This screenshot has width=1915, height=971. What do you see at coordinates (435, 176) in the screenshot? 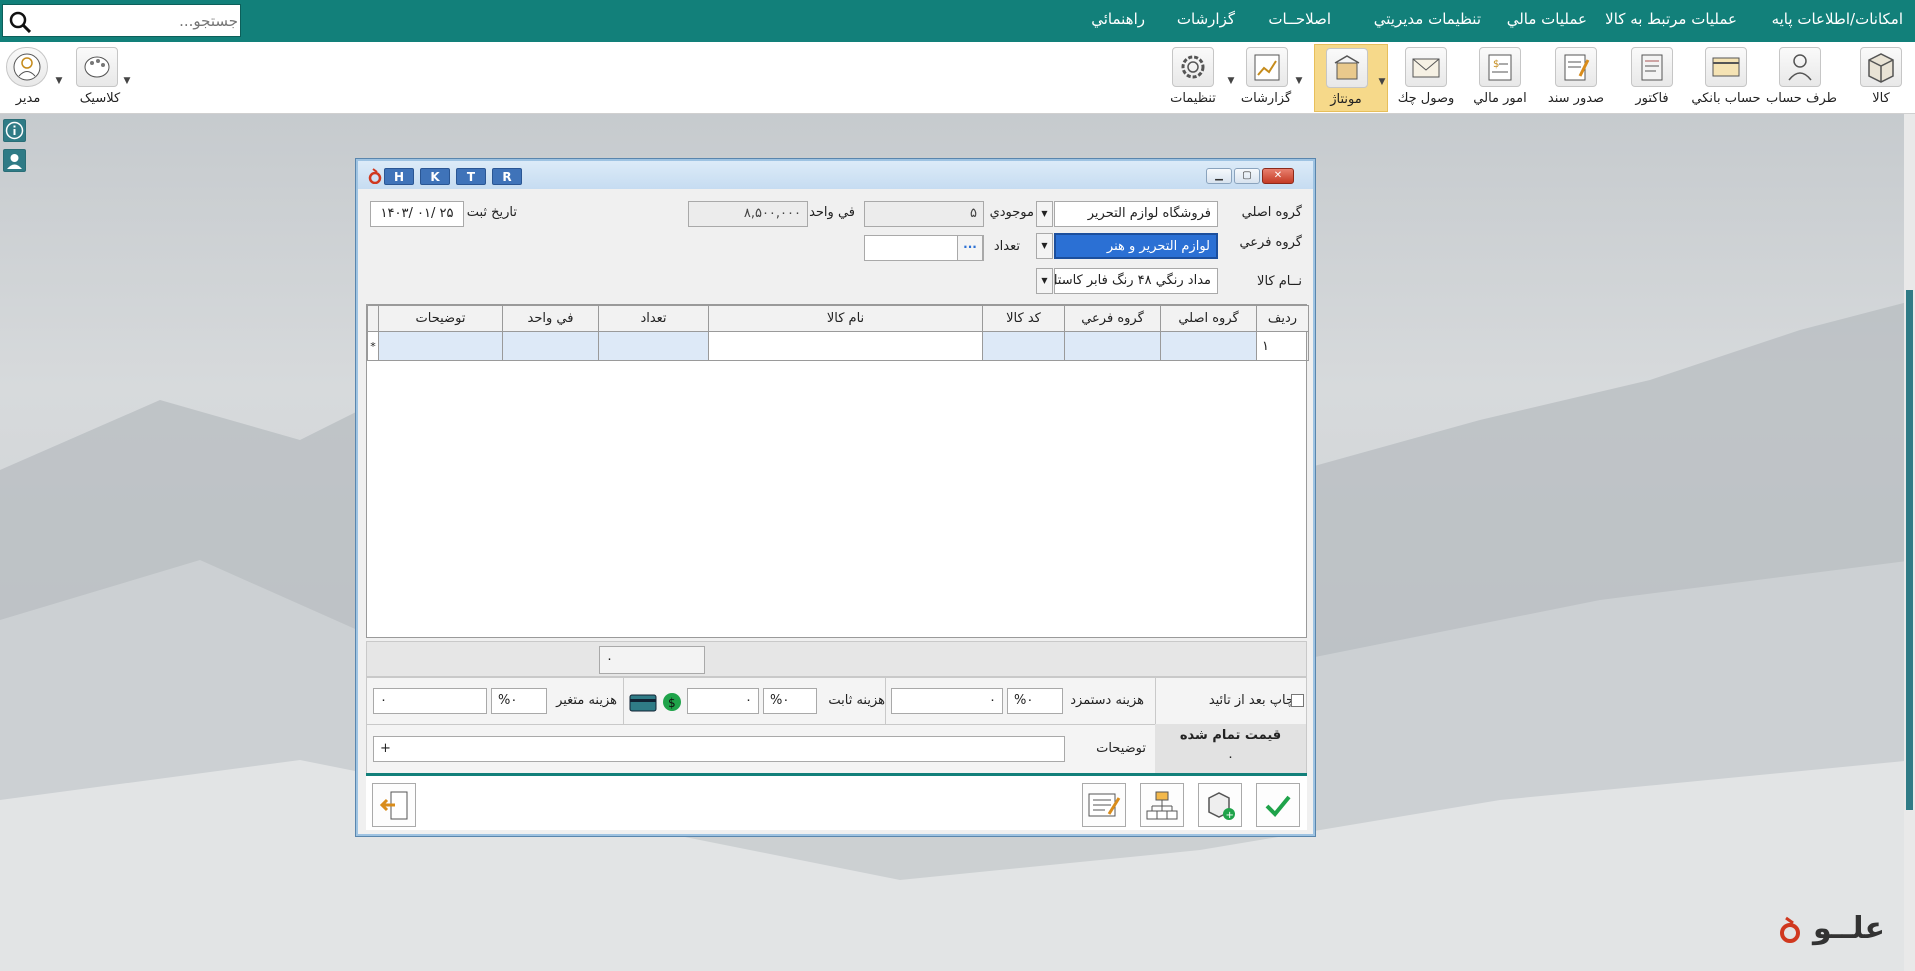
I see `hotkey-k-button: K` at bounding box center [435, 176].